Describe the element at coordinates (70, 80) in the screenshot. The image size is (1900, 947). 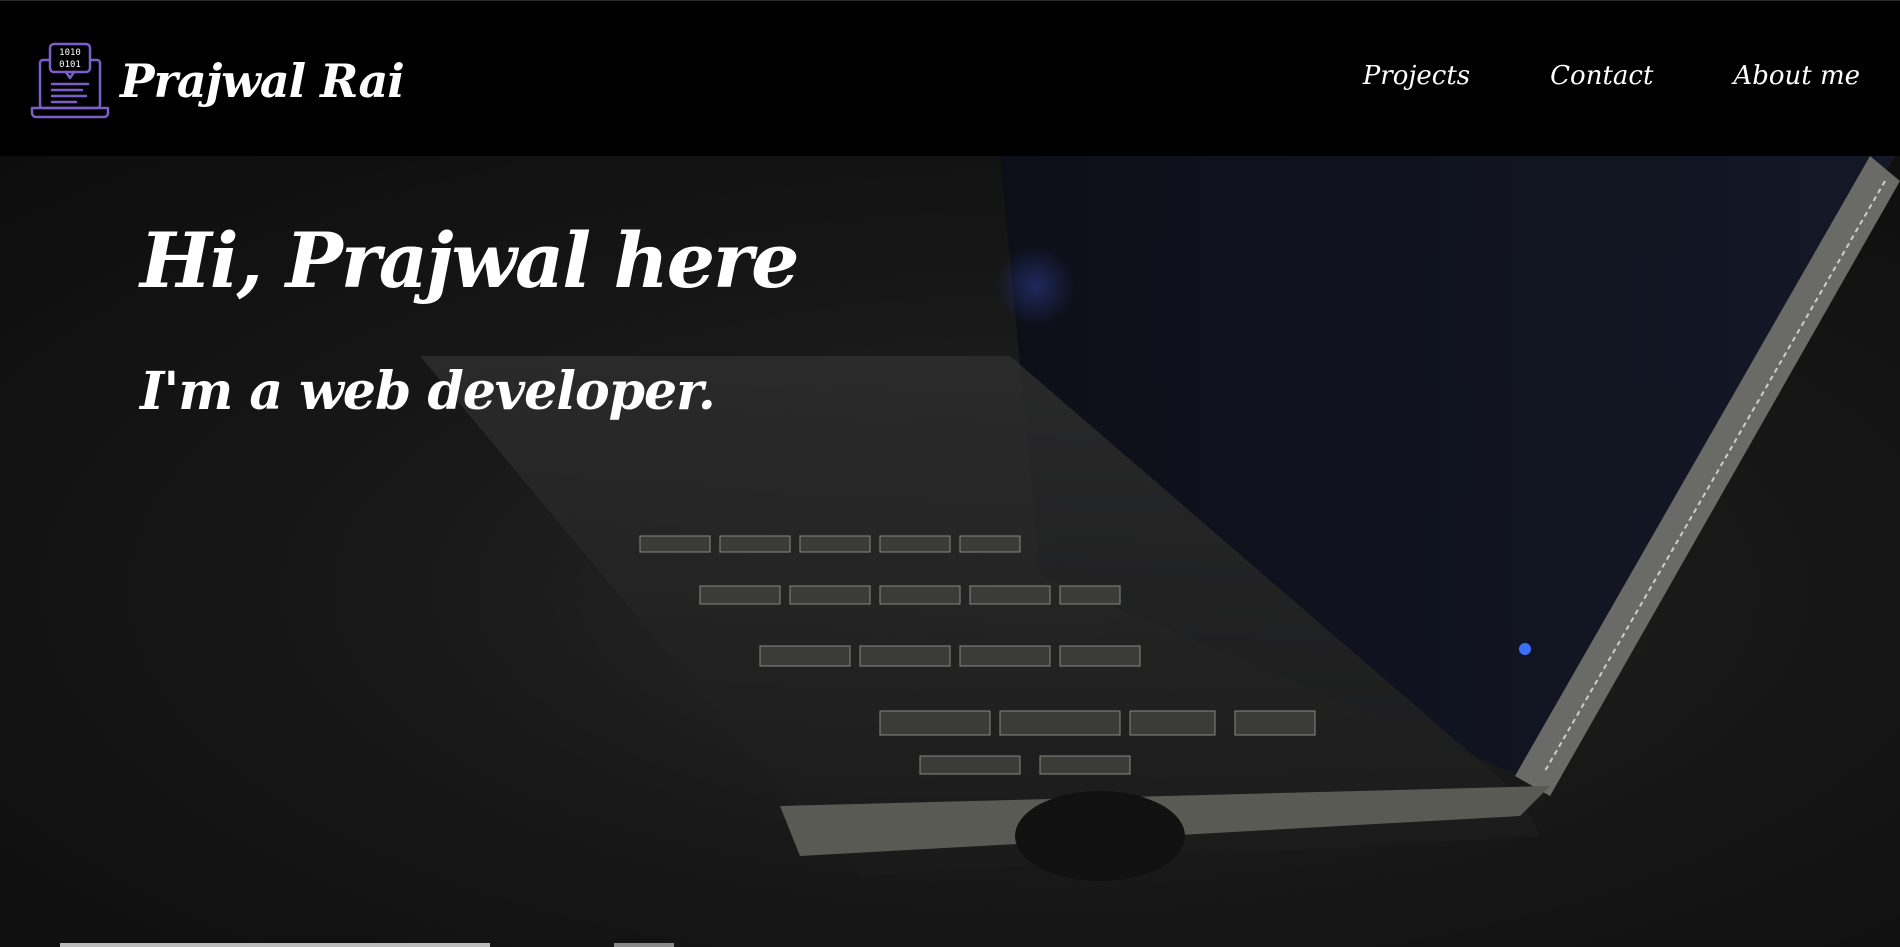
I see `binary-laptop-icon: 1010 0101` at that location.